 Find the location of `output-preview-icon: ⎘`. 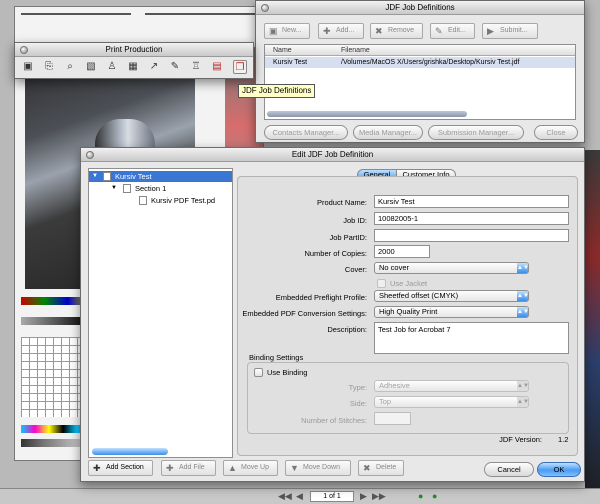

output-preview-icon: ⎘ is located at coordinates (49, 67).